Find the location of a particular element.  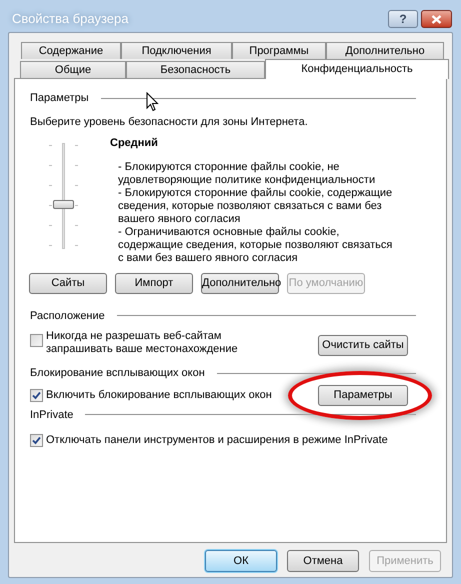

instruction-text: Выберите уровень безопасности для зоны Интернета. is located at coordinates (169, 122).